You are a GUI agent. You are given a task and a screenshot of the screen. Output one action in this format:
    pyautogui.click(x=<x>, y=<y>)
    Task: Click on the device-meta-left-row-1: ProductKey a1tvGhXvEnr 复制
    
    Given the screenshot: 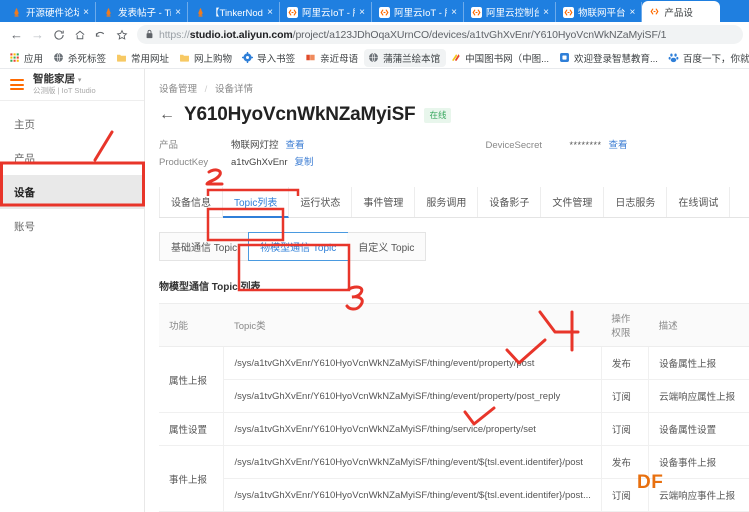 What is the action you would take?
    pyautogui.click(x=236, y=162)
    